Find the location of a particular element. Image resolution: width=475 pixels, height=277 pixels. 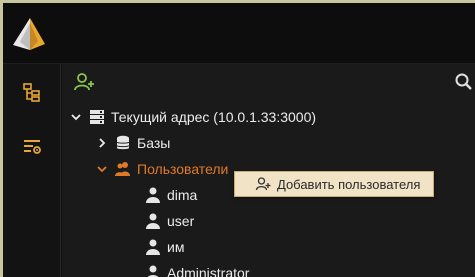

tree-node-label: user is located at coordinates (181, 221).